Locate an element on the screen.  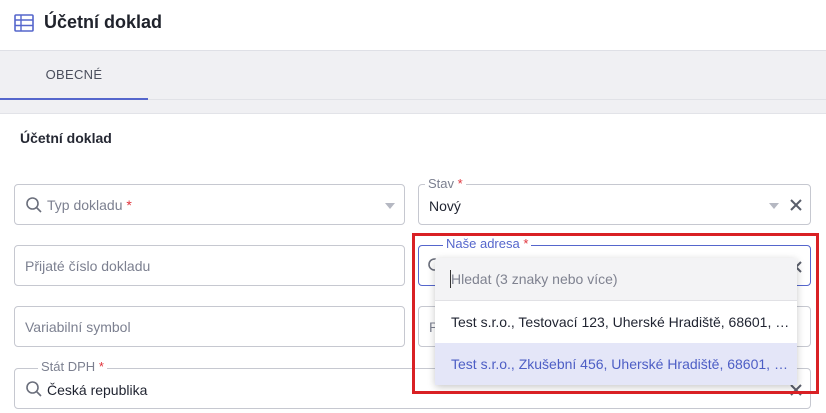
stav-select: Nový is located at coordinates (614, 204).